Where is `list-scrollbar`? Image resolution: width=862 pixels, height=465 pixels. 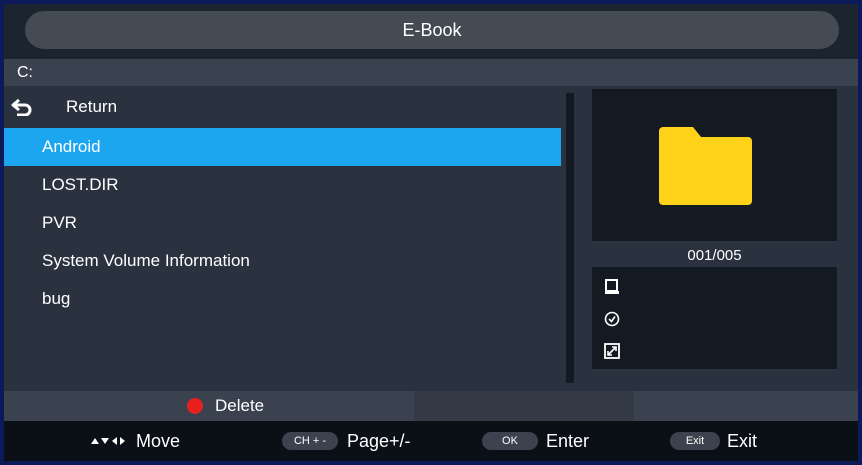 list-scrollbar is located at coordinates (570, 238).